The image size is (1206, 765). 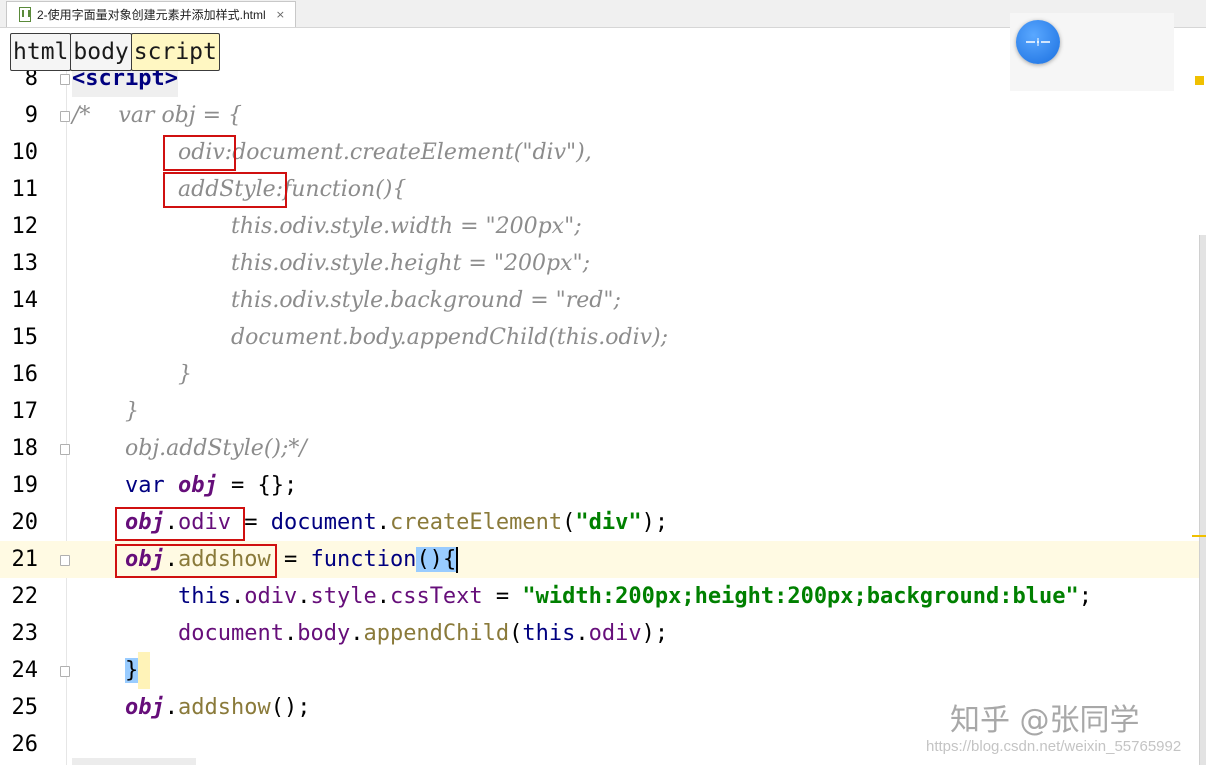 I want to click on code-line-17: 17 }, so click(x=603, y=411).